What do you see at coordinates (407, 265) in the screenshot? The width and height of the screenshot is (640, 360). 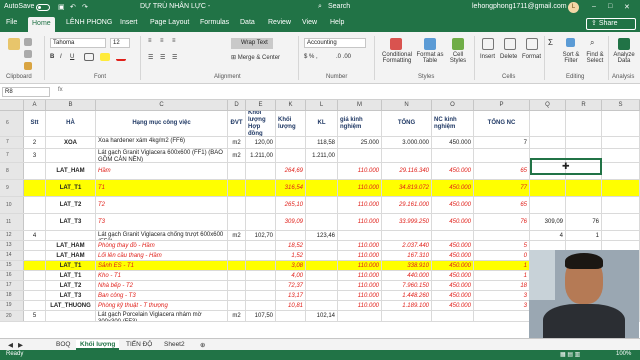 I see `cell-n: 338.910` at bounding box center [407, 265].